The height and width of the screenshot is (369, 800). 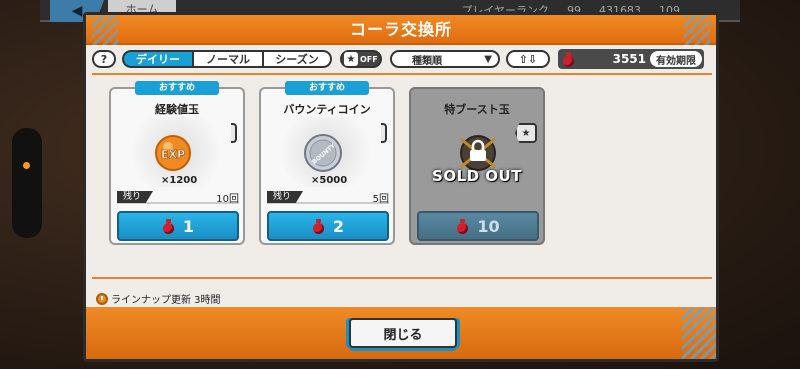 What do you see at coordinates (158, 59) in the screenshot?
I see `tab-daily: デイリー` at bounding box center [158, 59].